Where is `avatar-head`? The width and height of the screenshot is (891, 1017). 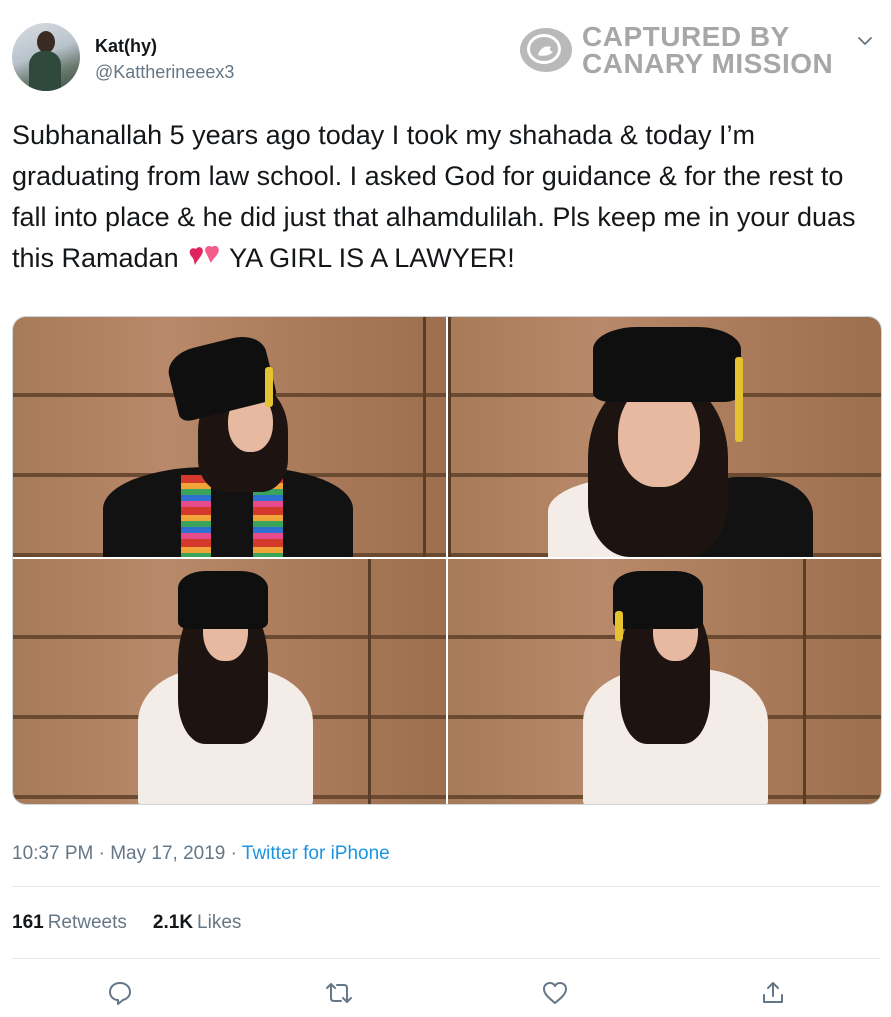
avatar-head is located at coordinates (46, 42).